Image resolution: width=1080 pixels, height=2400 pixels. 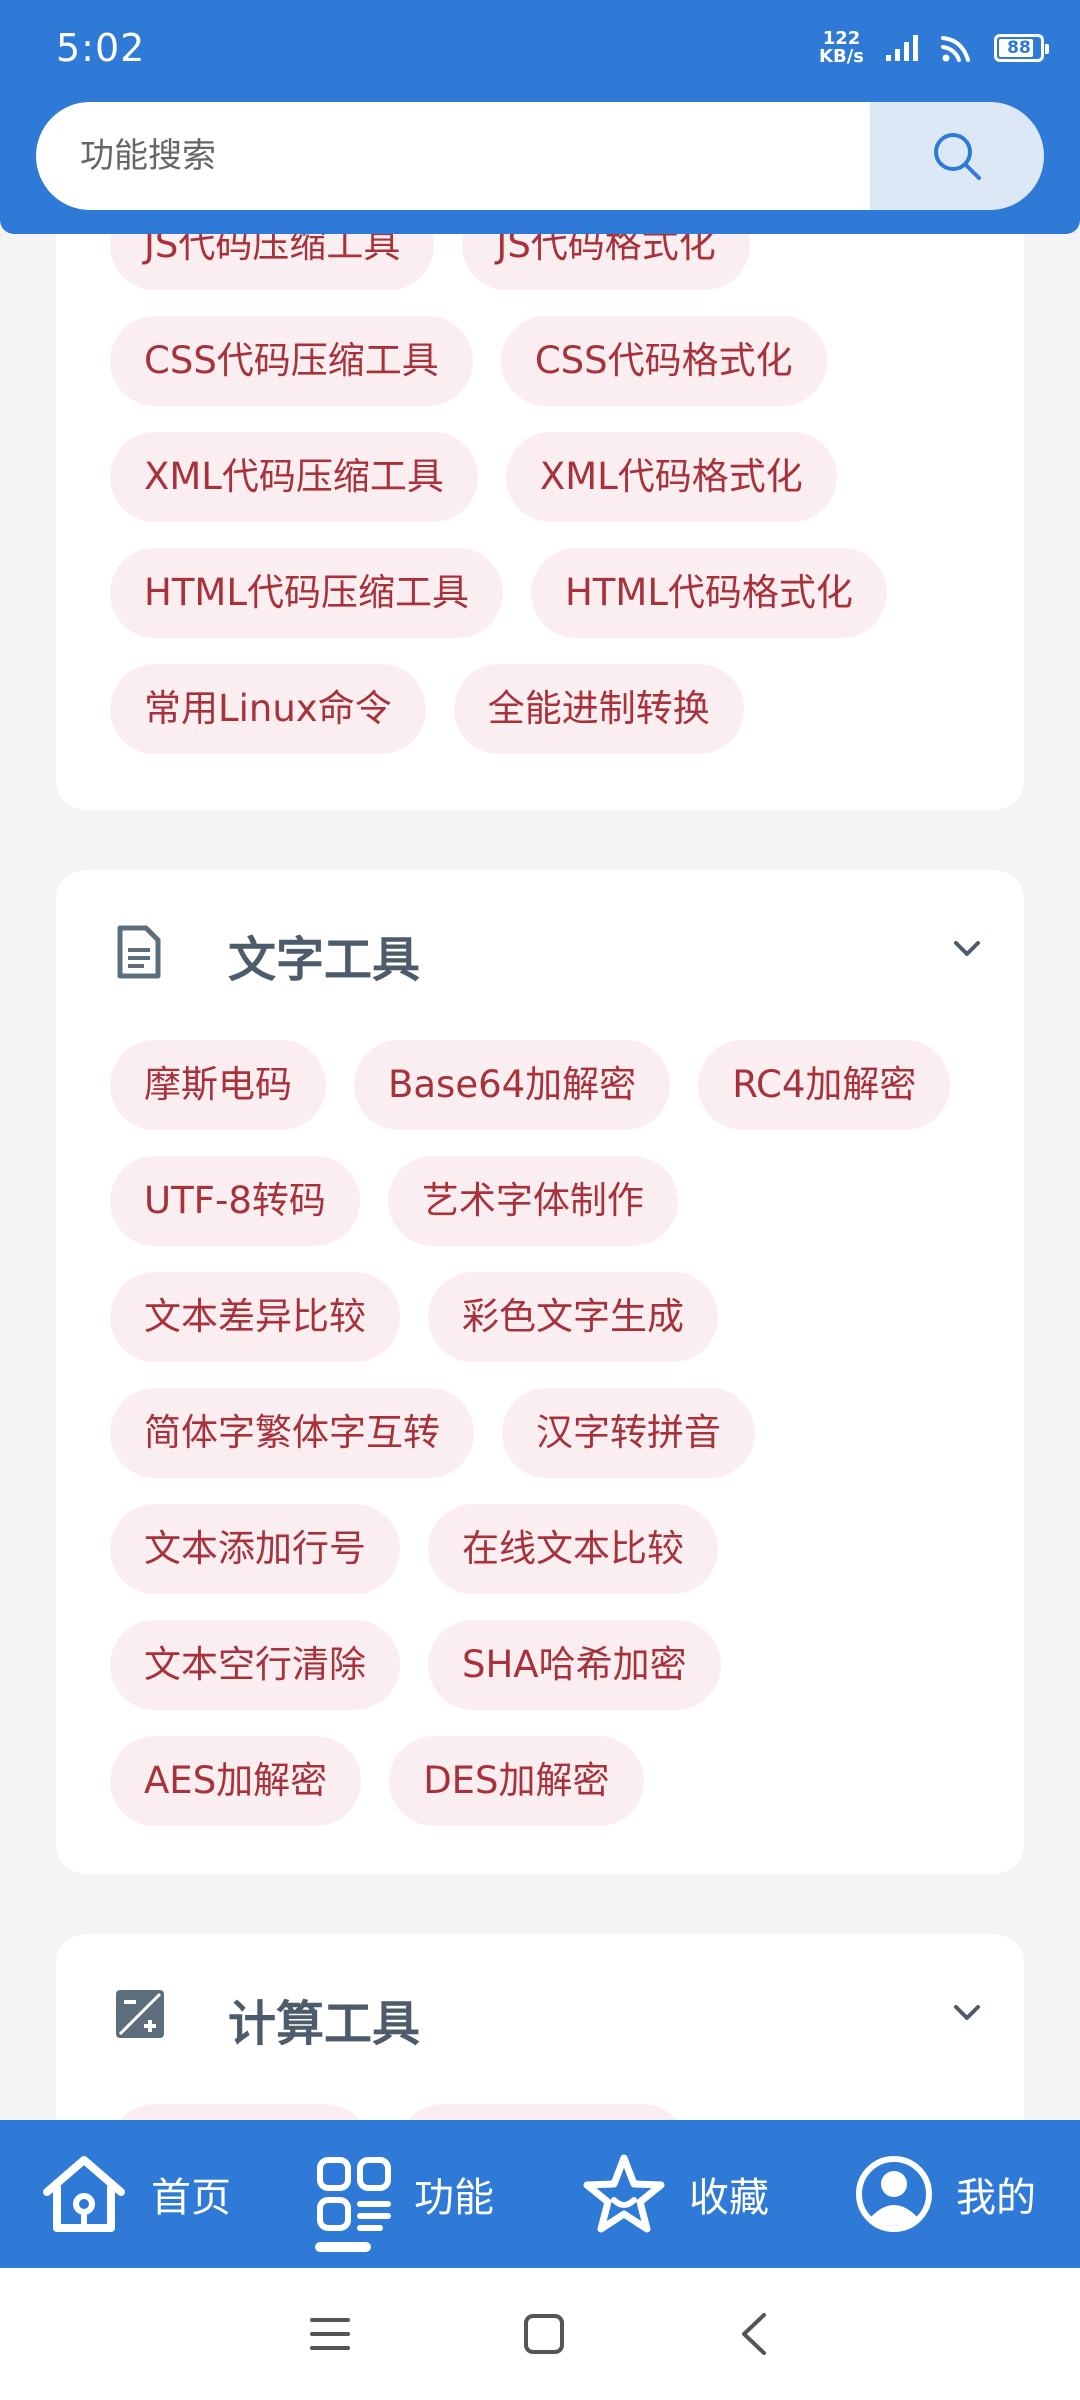 I want to click on chip-pinyin: 汉字转拼音, so click(x=628, y=1433).